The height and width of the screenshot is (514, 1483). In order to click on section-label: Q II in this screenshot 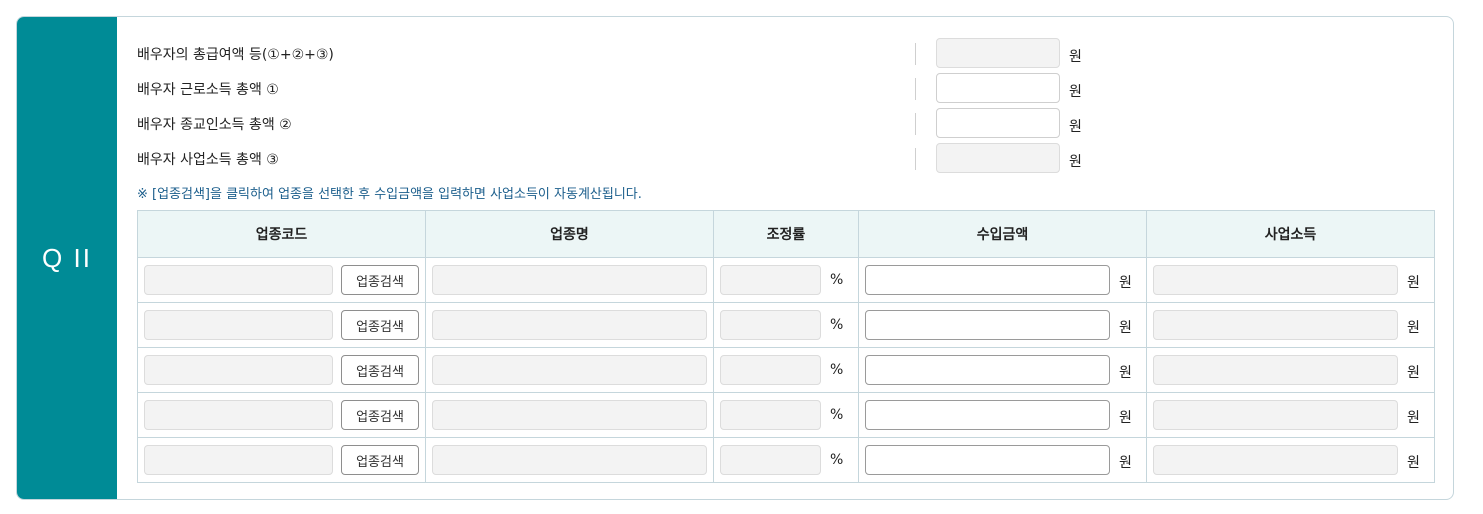, I will do `click(67, 257)`.